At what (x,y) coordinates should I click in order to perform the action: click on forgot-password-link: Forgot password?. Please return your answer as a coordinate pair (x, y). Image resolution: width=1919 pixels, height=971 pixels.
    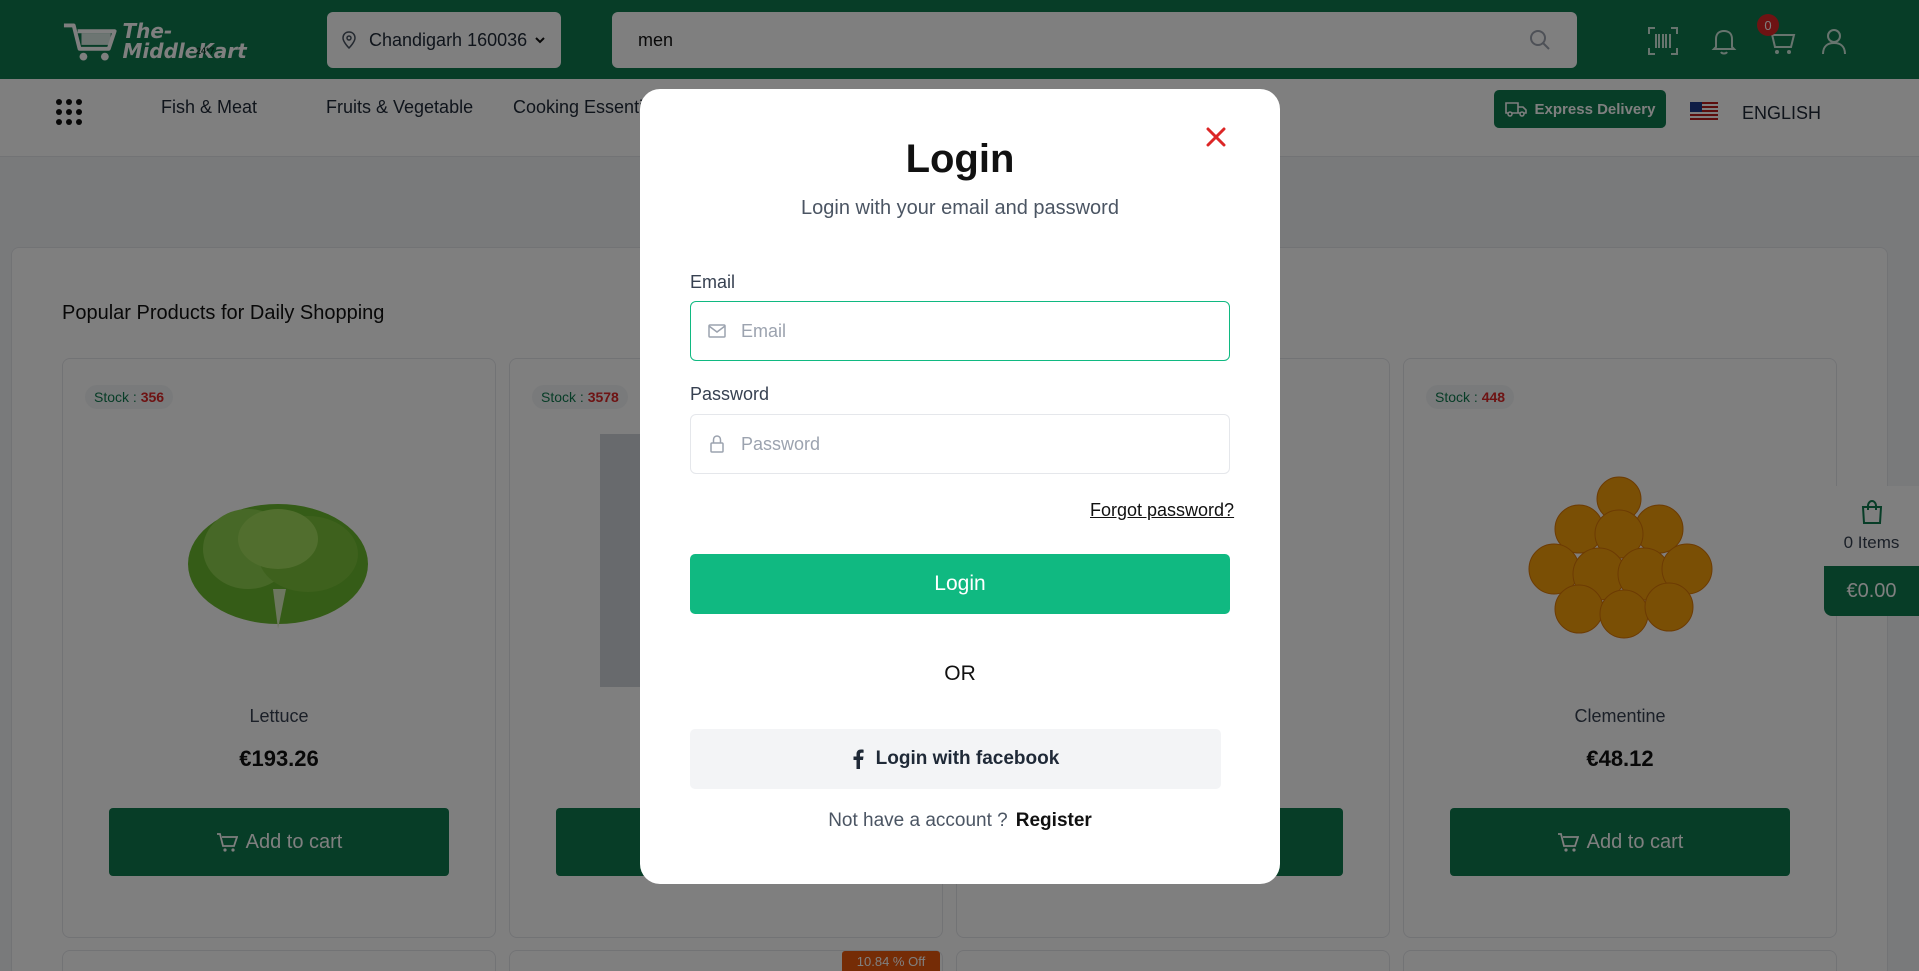
    Looking at the image, I should click on (1162, 510).